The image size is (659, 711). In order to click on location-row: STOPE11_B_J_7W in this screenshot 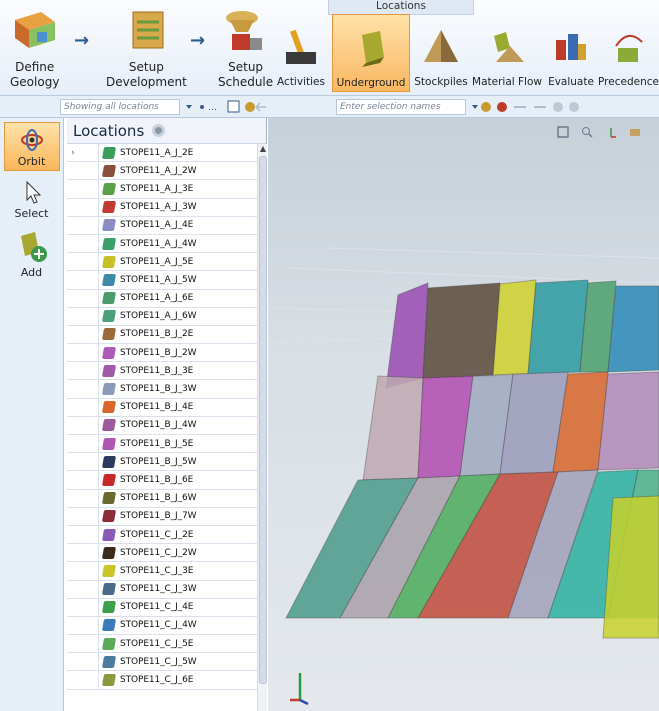, I will do `click(162, 516)`.